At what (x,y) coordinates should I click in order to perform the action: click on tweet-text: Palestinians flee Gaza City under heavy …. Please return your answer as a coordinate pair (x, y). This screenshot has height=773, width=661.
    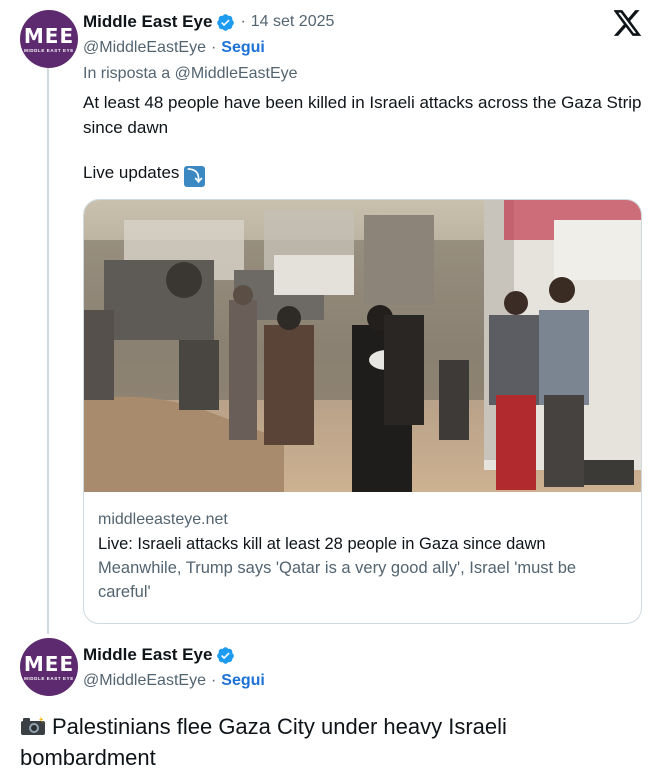
    Looking at the image, I should click on (330, 742).